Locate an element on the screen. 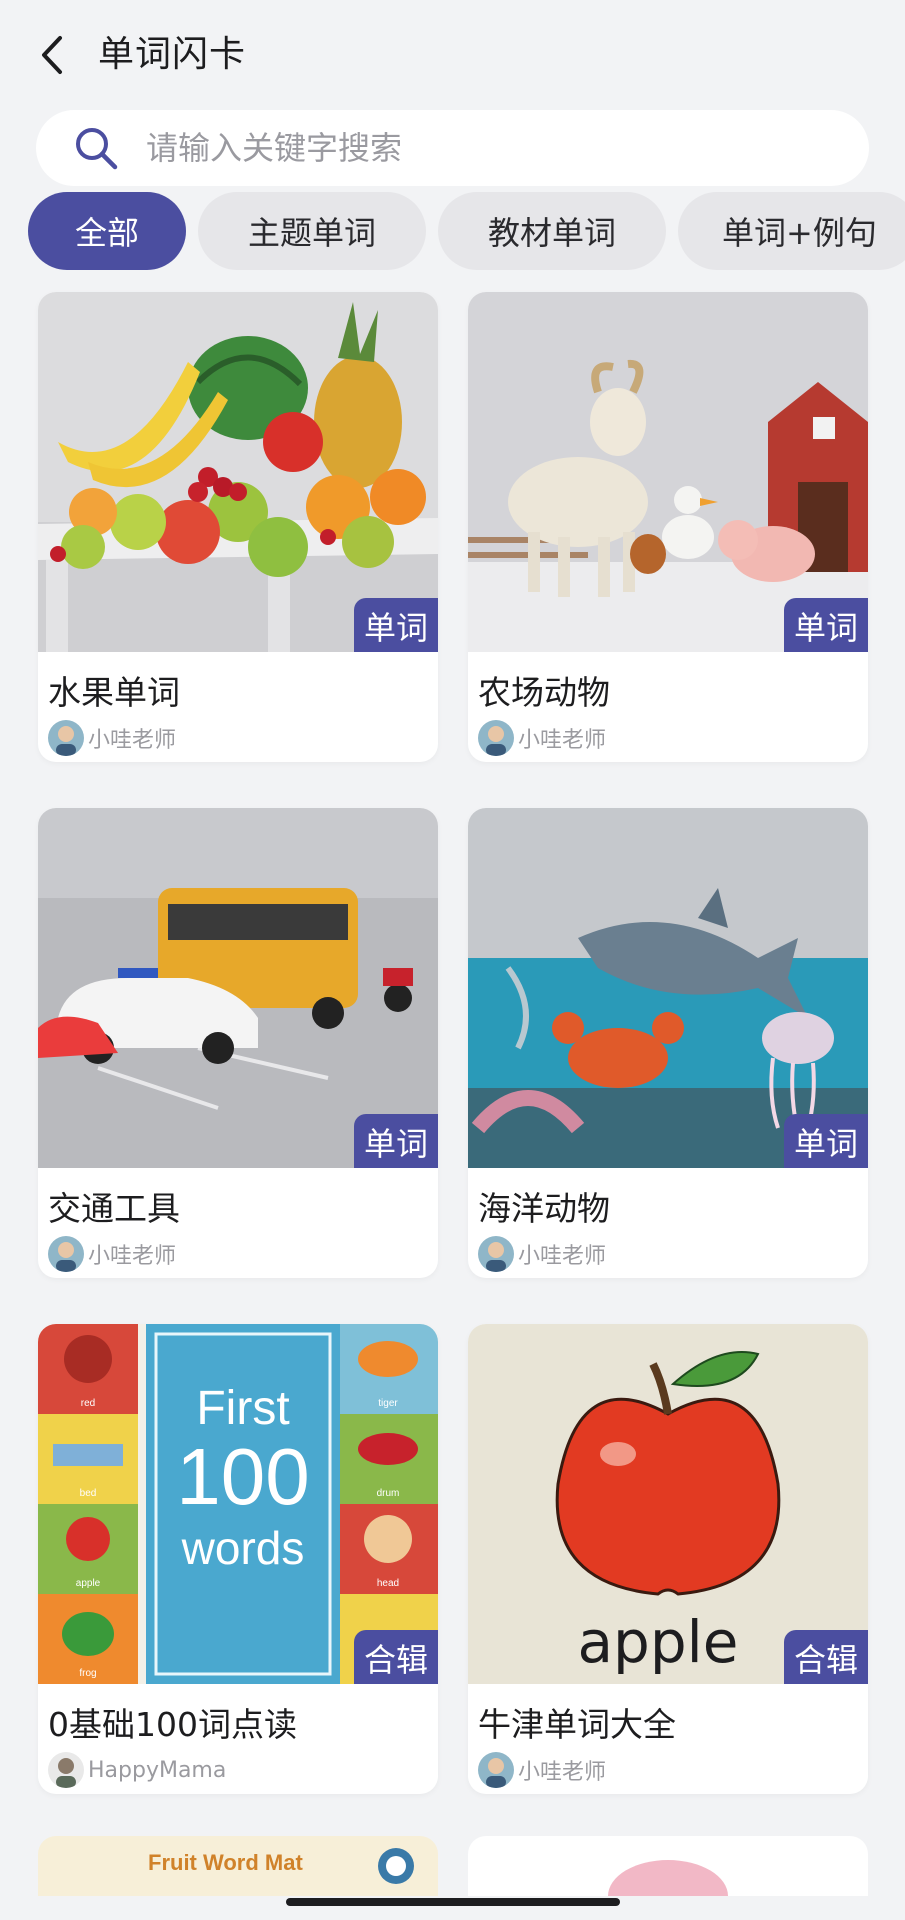 Image resolution: width=905 pixels, height=1920 pixels. tab-textbook-words: 教材单词 is located at coordinates (552, 231).